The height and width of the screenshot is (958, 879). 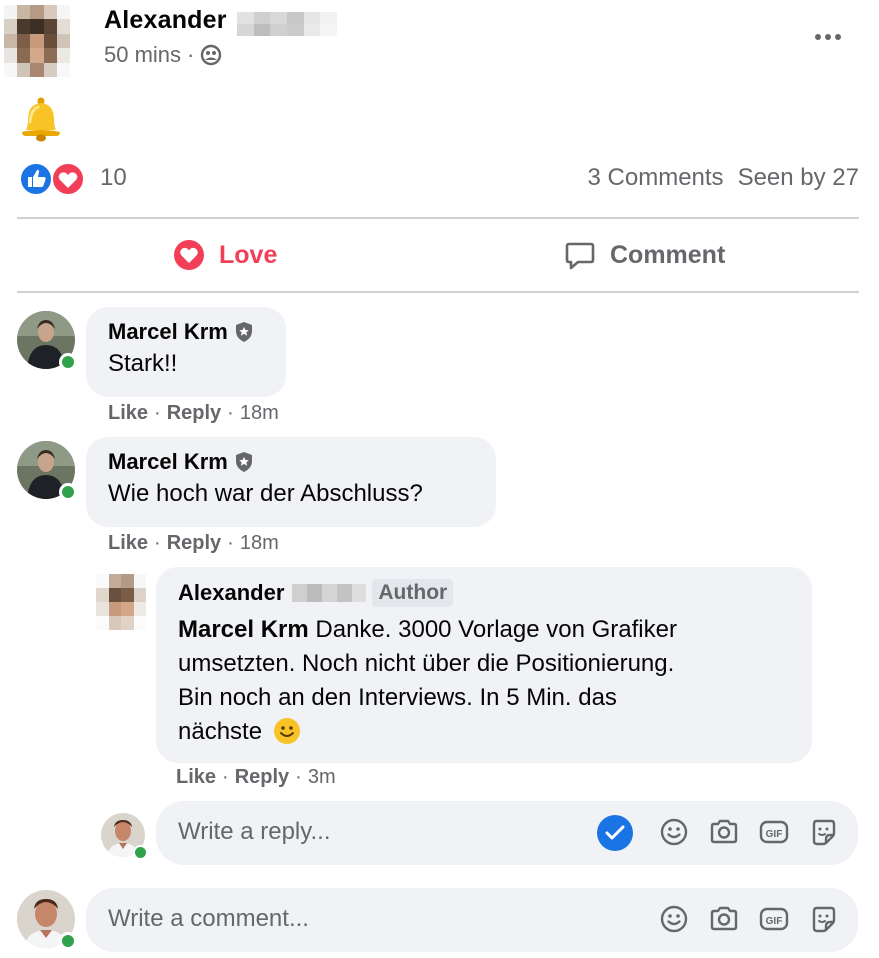 What do you see at coordinates (322, 777) in the screenshot?
I see `reply-time: 3m` at bounding box center [322, 777].